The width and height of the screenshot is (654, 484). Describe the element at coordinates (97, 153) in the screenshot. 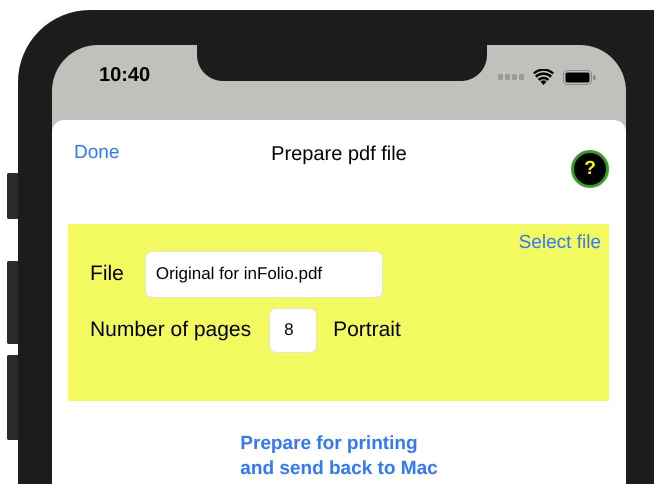

I see `done-button: Done` at that location.